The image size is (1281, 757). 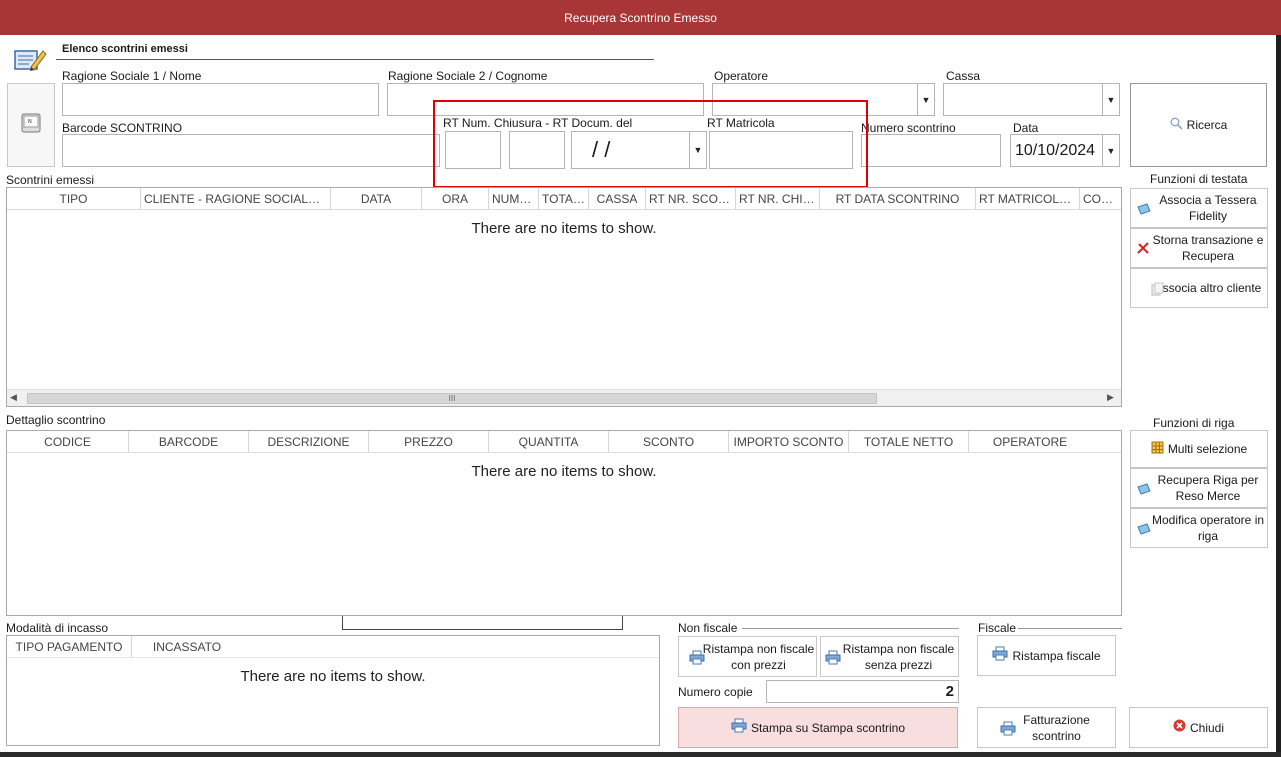 What do you see at coordinates (189, 442) in the screenshot?
I see `column-header: BARCODE` at bounding box center [189, 442].